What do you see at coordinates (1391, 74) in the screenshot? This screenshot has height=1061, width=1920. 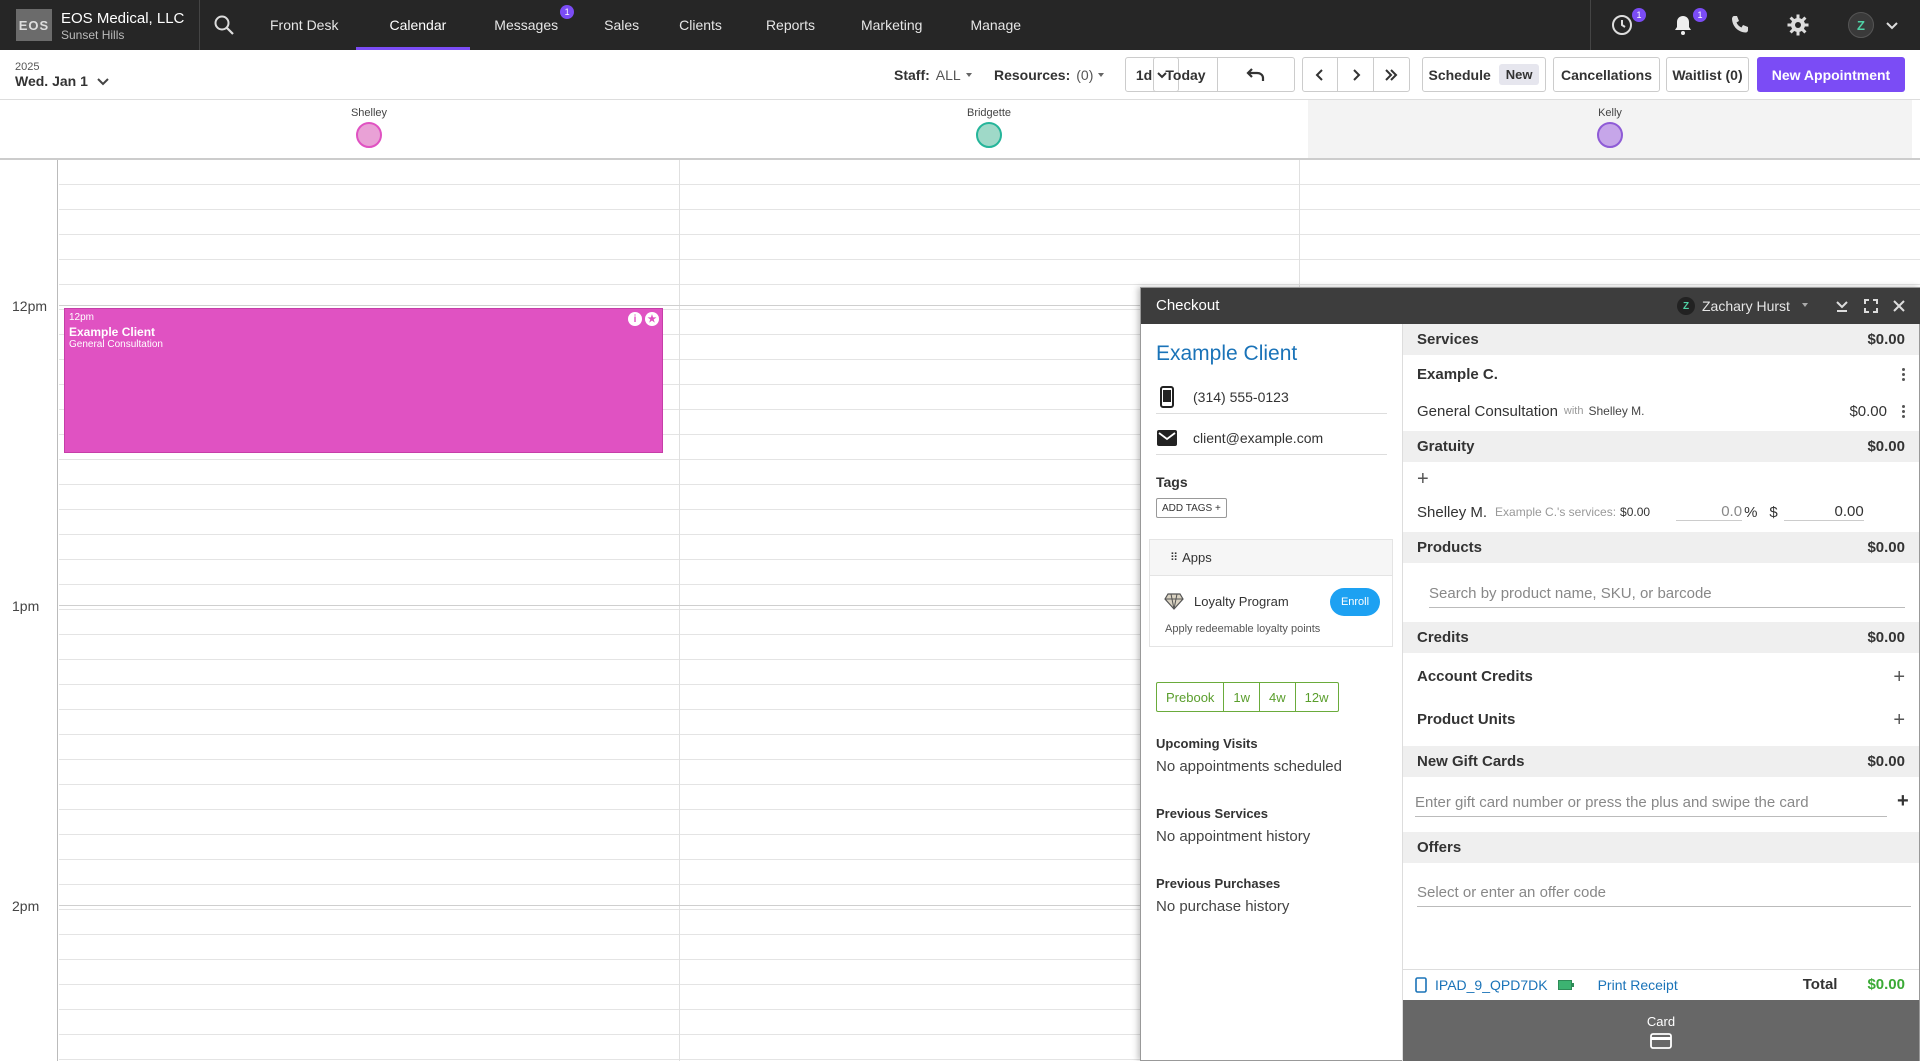 I see `jump-forward-button` at bounding box center [1391, 74].